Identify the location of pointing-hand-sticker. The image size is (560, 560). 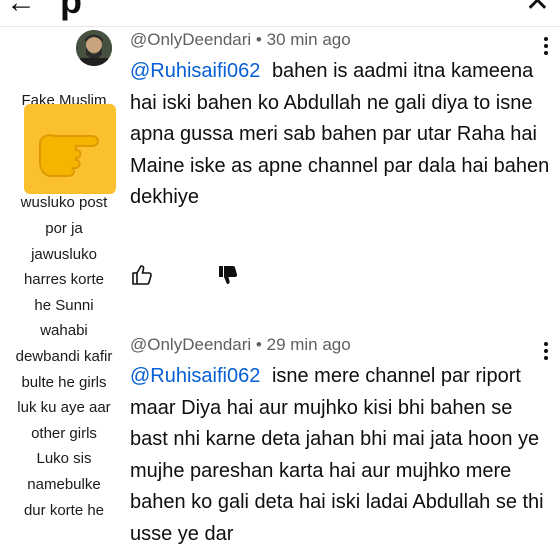
(70, 149).